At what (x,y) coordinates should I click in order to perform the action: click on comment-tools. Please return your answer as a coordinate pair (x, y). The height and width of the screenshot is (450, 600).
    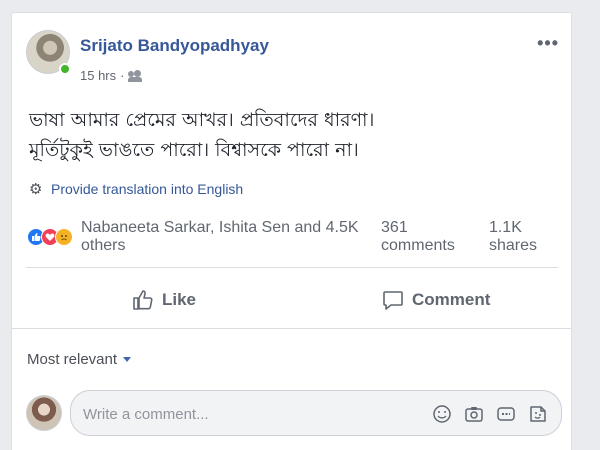
    Looking at the image, I should click on (490, 414).